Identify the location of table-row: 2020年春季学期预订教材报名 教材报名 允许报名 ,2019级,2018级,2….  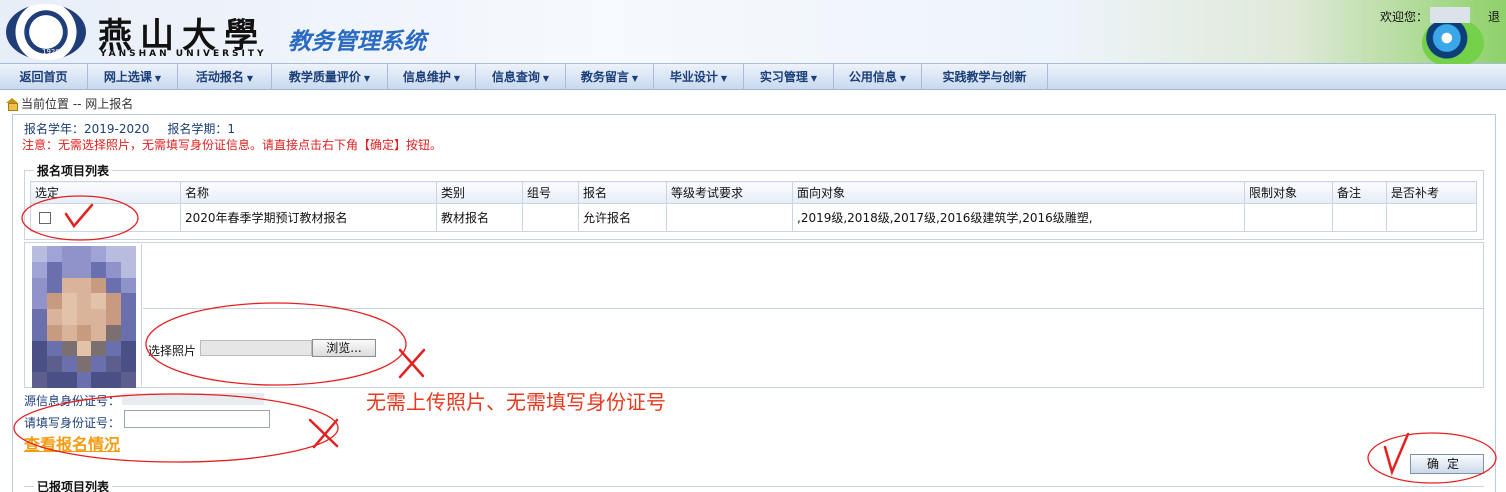
(753, 217).